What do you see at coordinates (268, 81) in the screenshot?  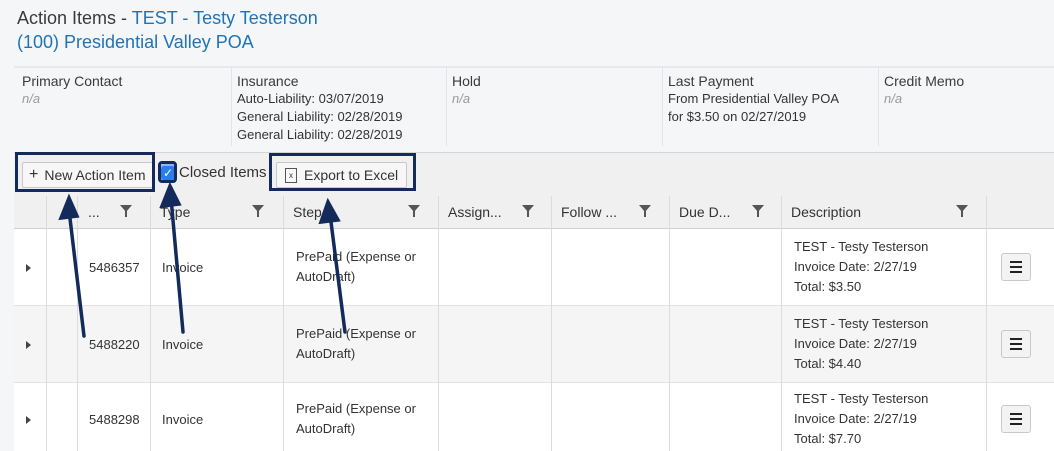 I see `insurance-label: Insurance` at bounding box center [268, 81].